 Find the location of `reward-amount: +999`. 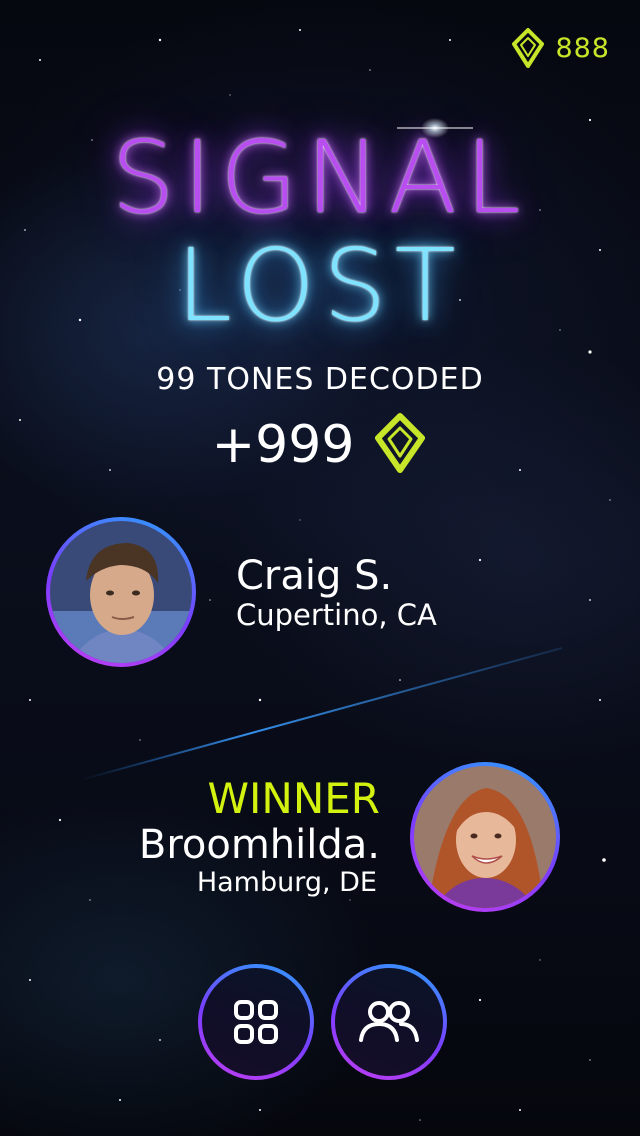

reward-amount: +999 is located at coordinates (283, 445).